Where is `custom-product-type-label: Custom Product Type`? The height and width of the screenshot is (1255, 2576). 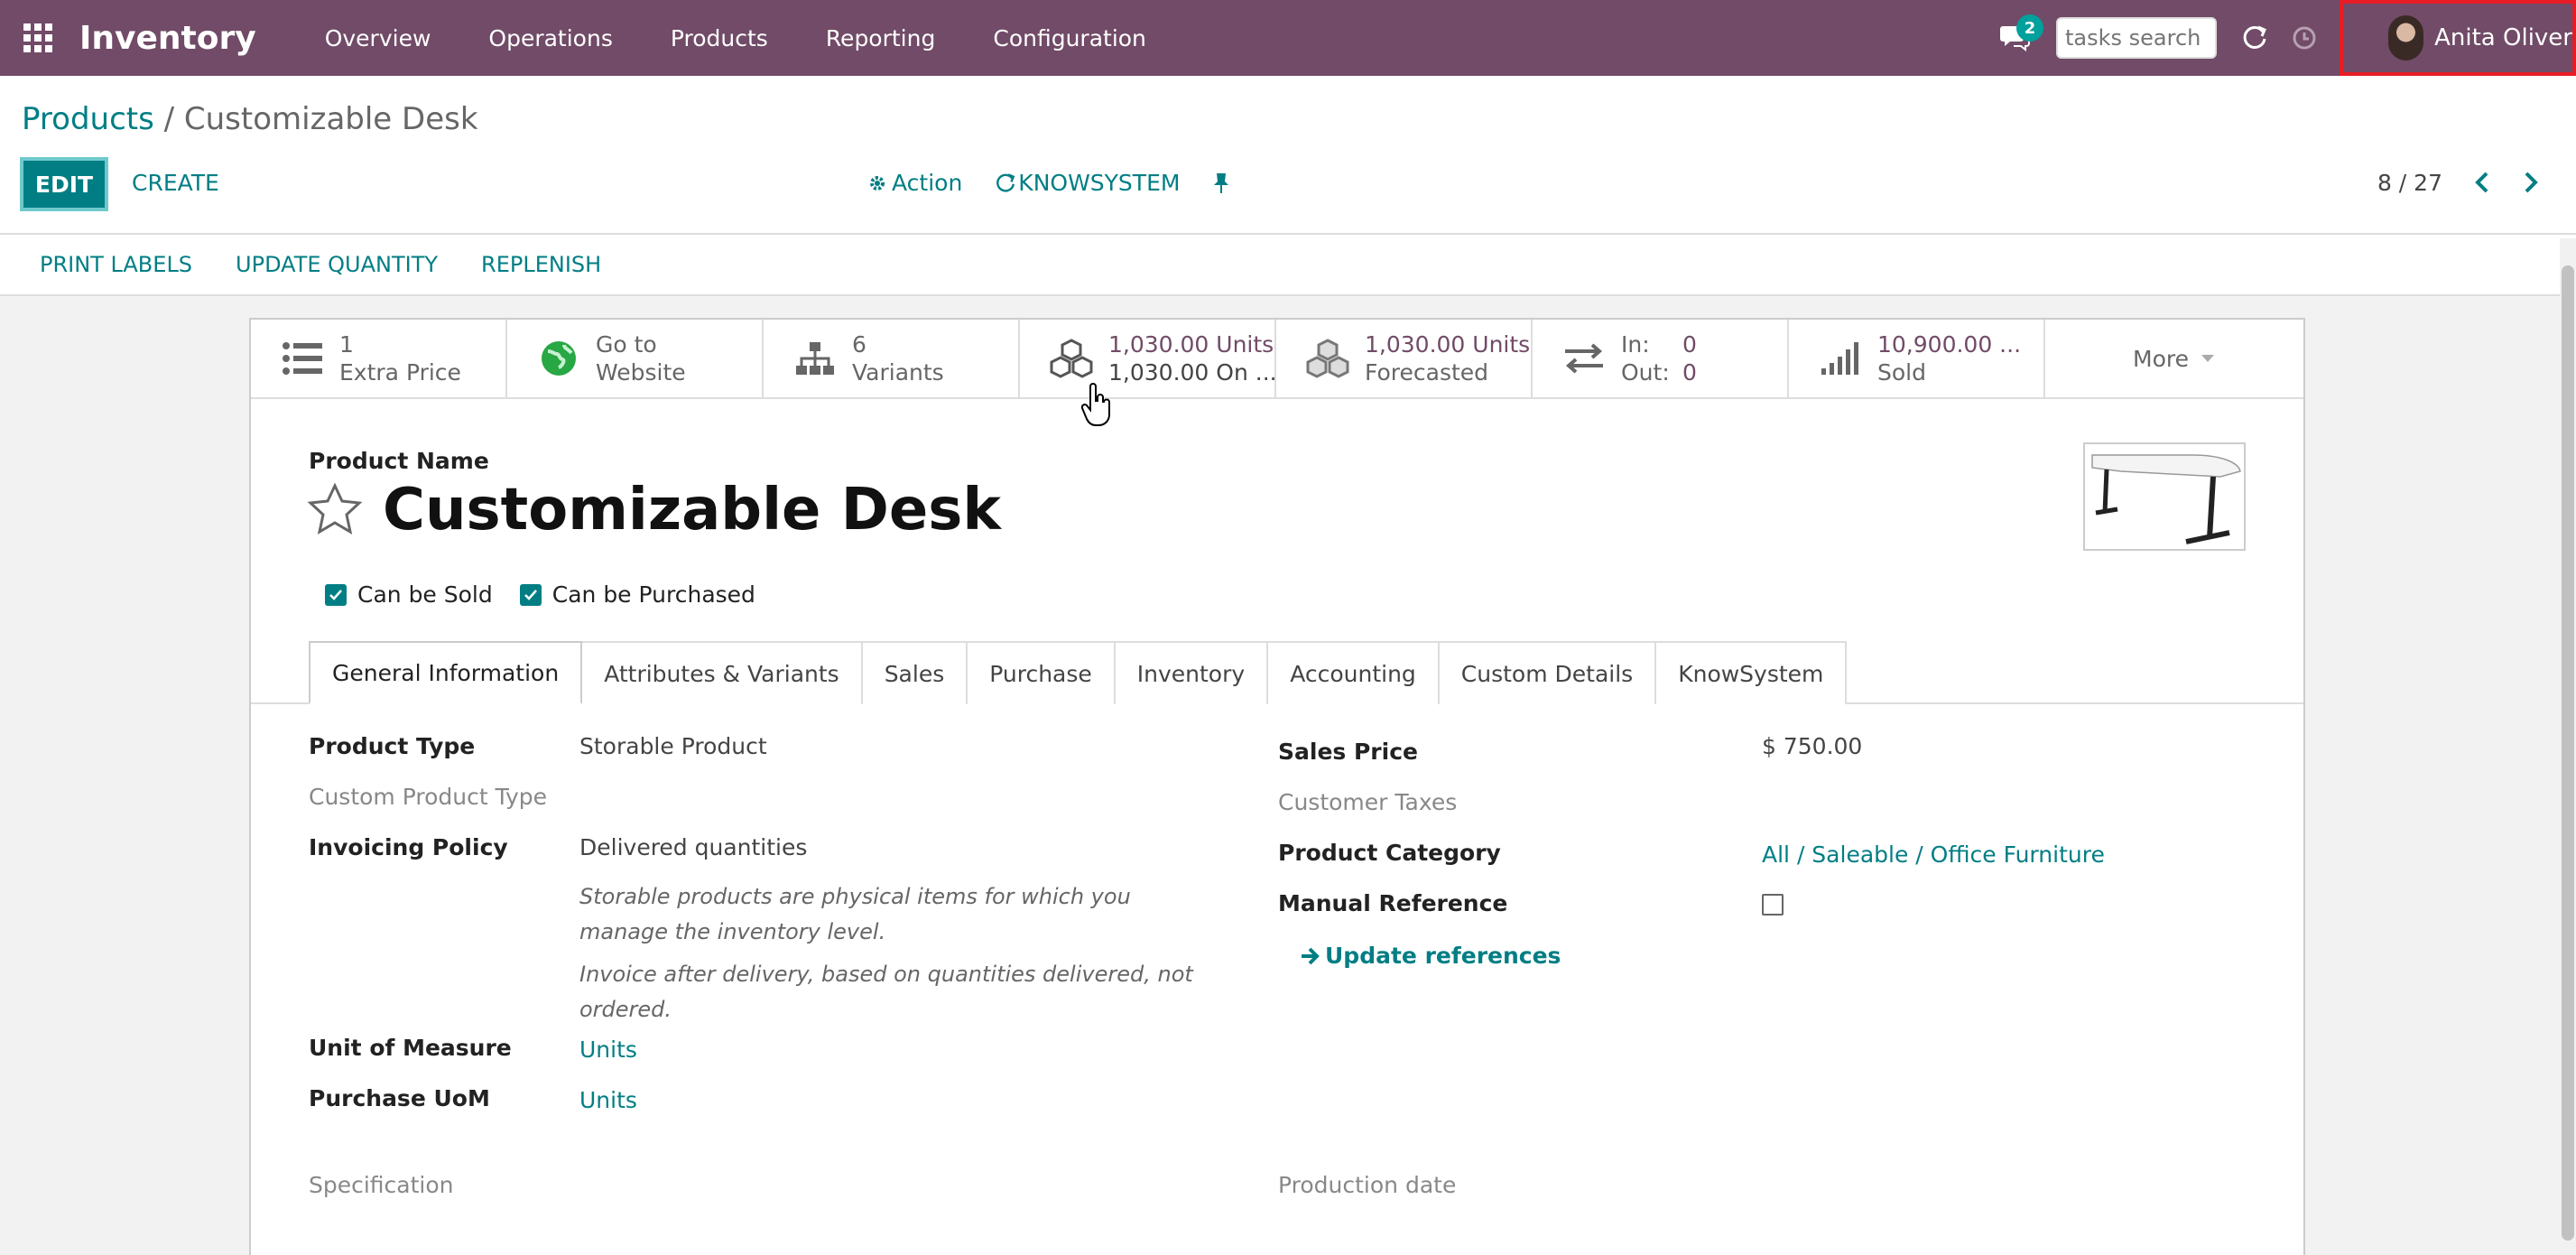 custom-product-type-label: Custom Product Type is located at coordinates (428, 797).